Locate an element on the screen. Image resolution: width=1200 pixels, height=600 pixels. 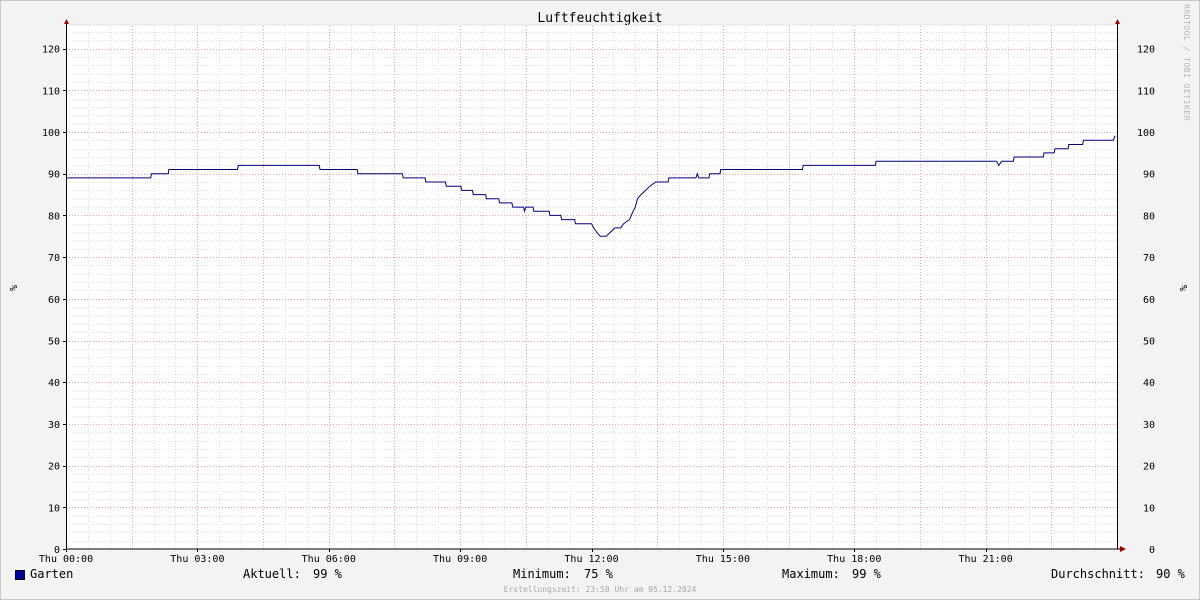
y-axis-label-right: % is located at coordinates (1182, 288).